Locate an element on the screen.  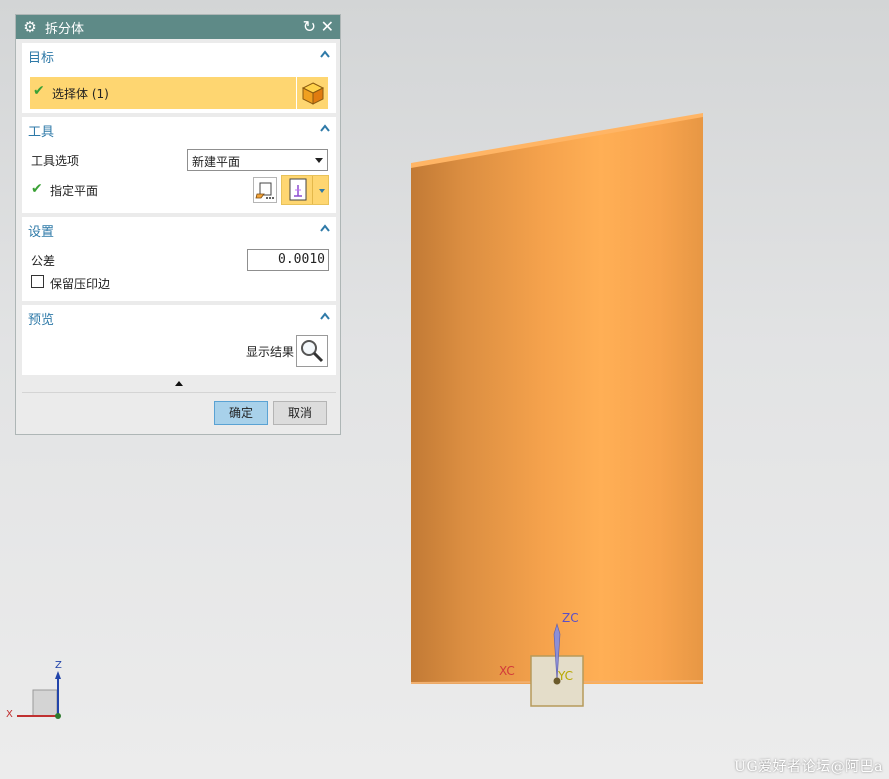
triad-x-label: X is located at coordinates (9, 714).